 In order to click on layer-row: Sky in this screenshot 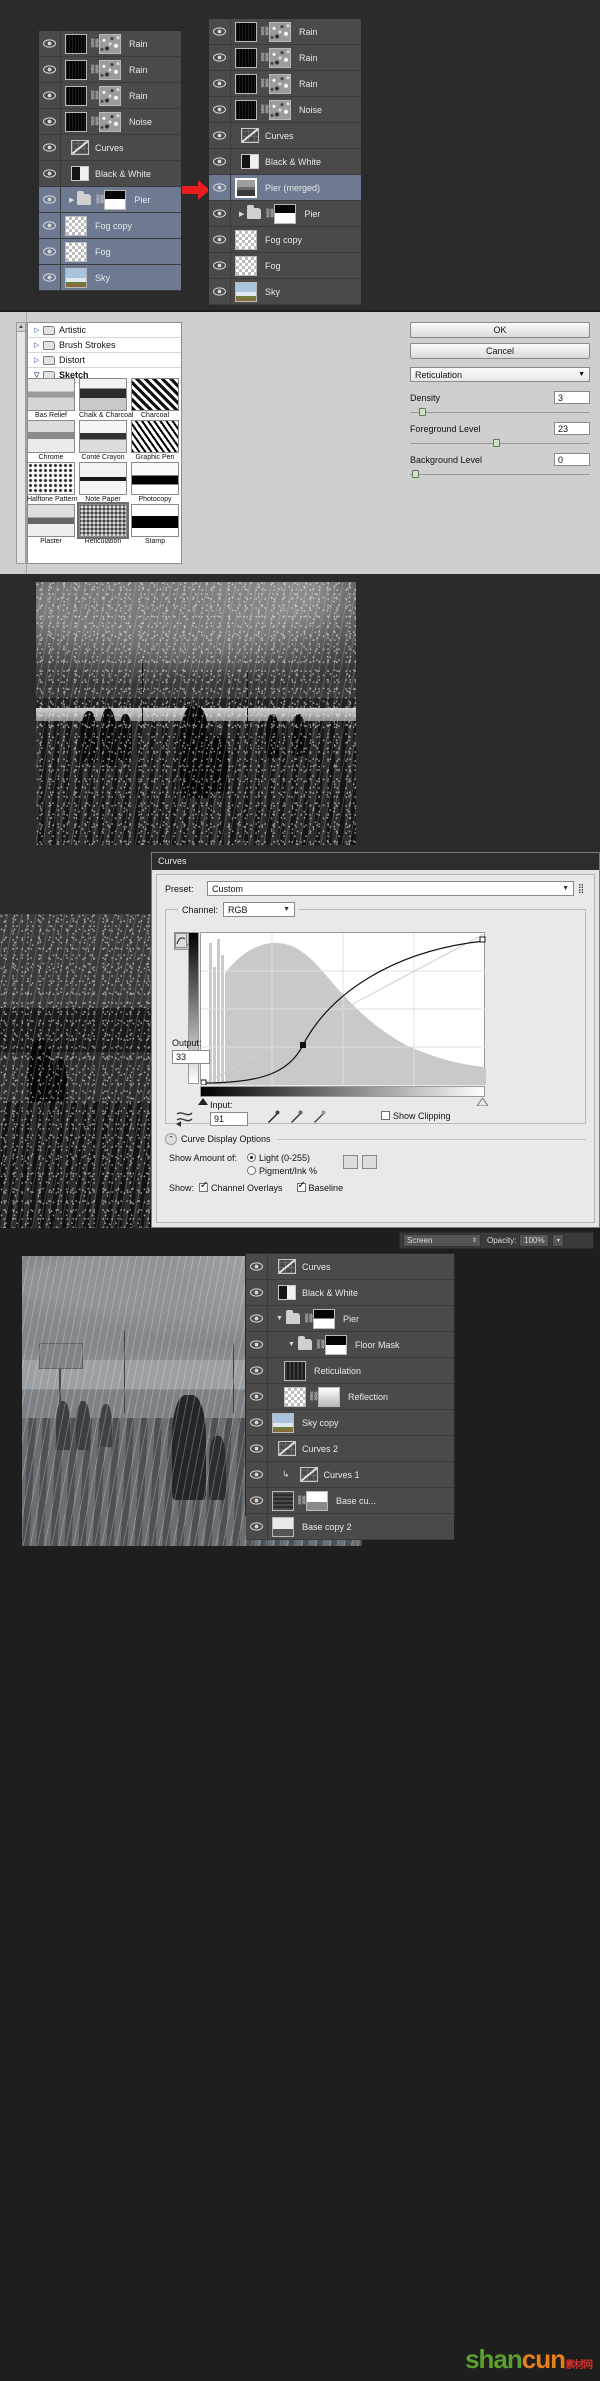, I will do `click(110, 278)`.